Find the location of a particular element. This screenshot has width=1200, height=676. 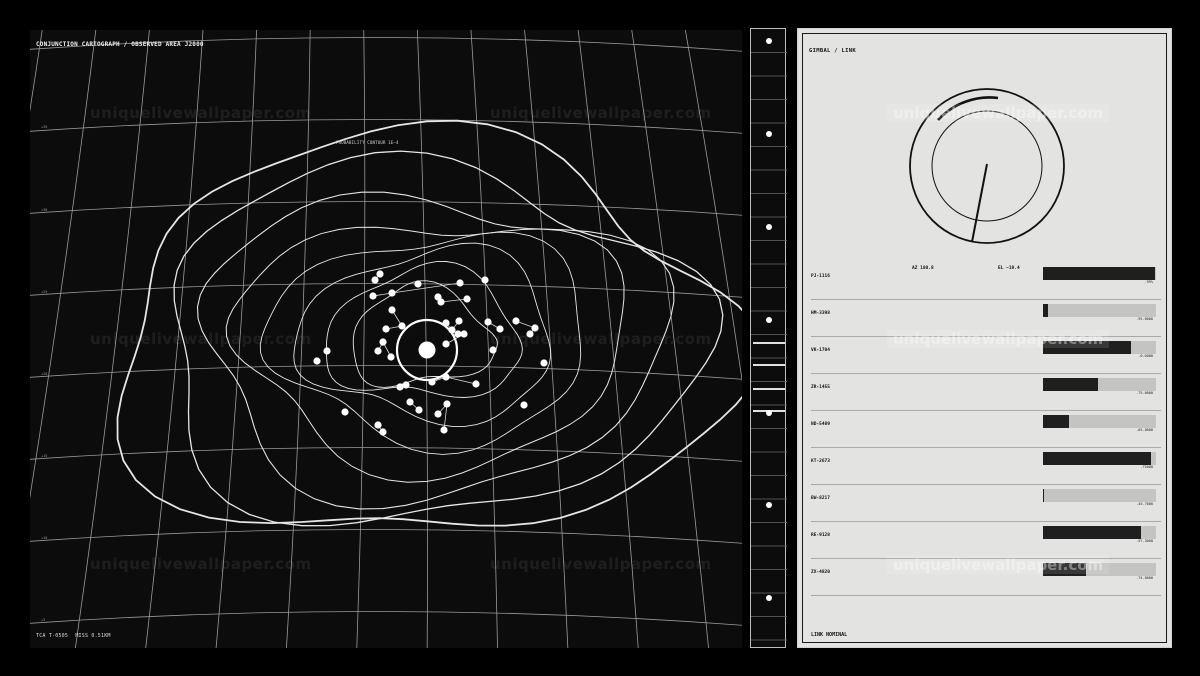

gimbal-needle is located at coordinates (979, 203).